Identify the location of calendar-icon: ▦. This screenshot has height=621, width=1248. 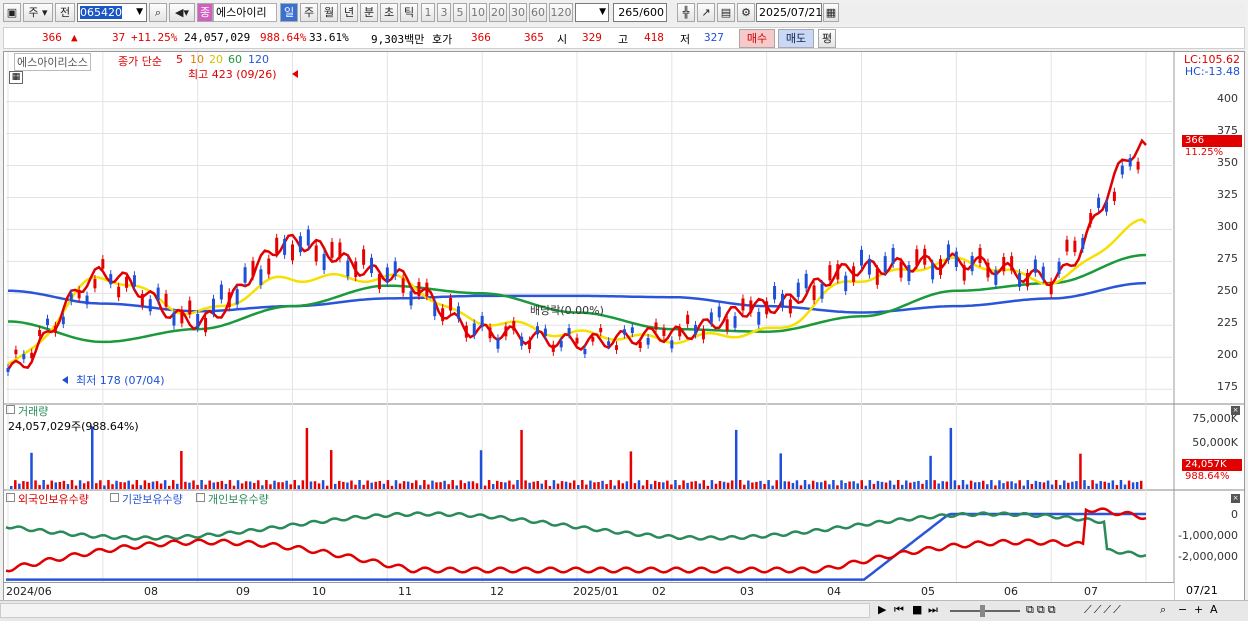
(831, 12).